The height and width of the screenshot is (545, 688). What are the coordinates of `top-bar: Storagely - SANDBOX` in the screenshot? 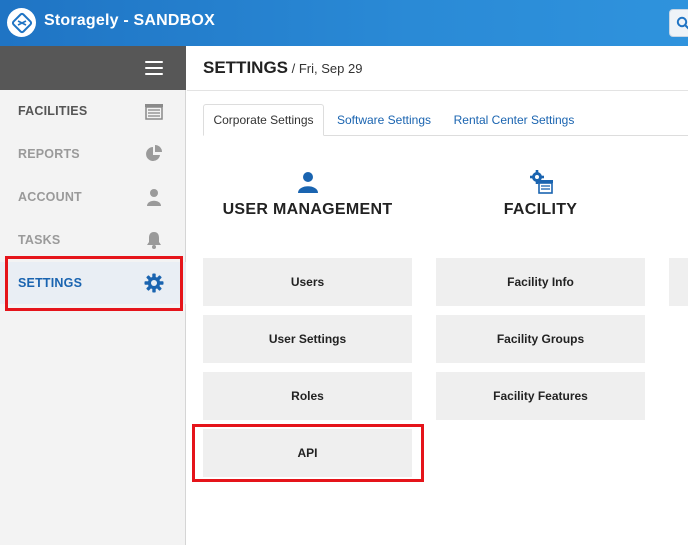 It's located at (344, 23).